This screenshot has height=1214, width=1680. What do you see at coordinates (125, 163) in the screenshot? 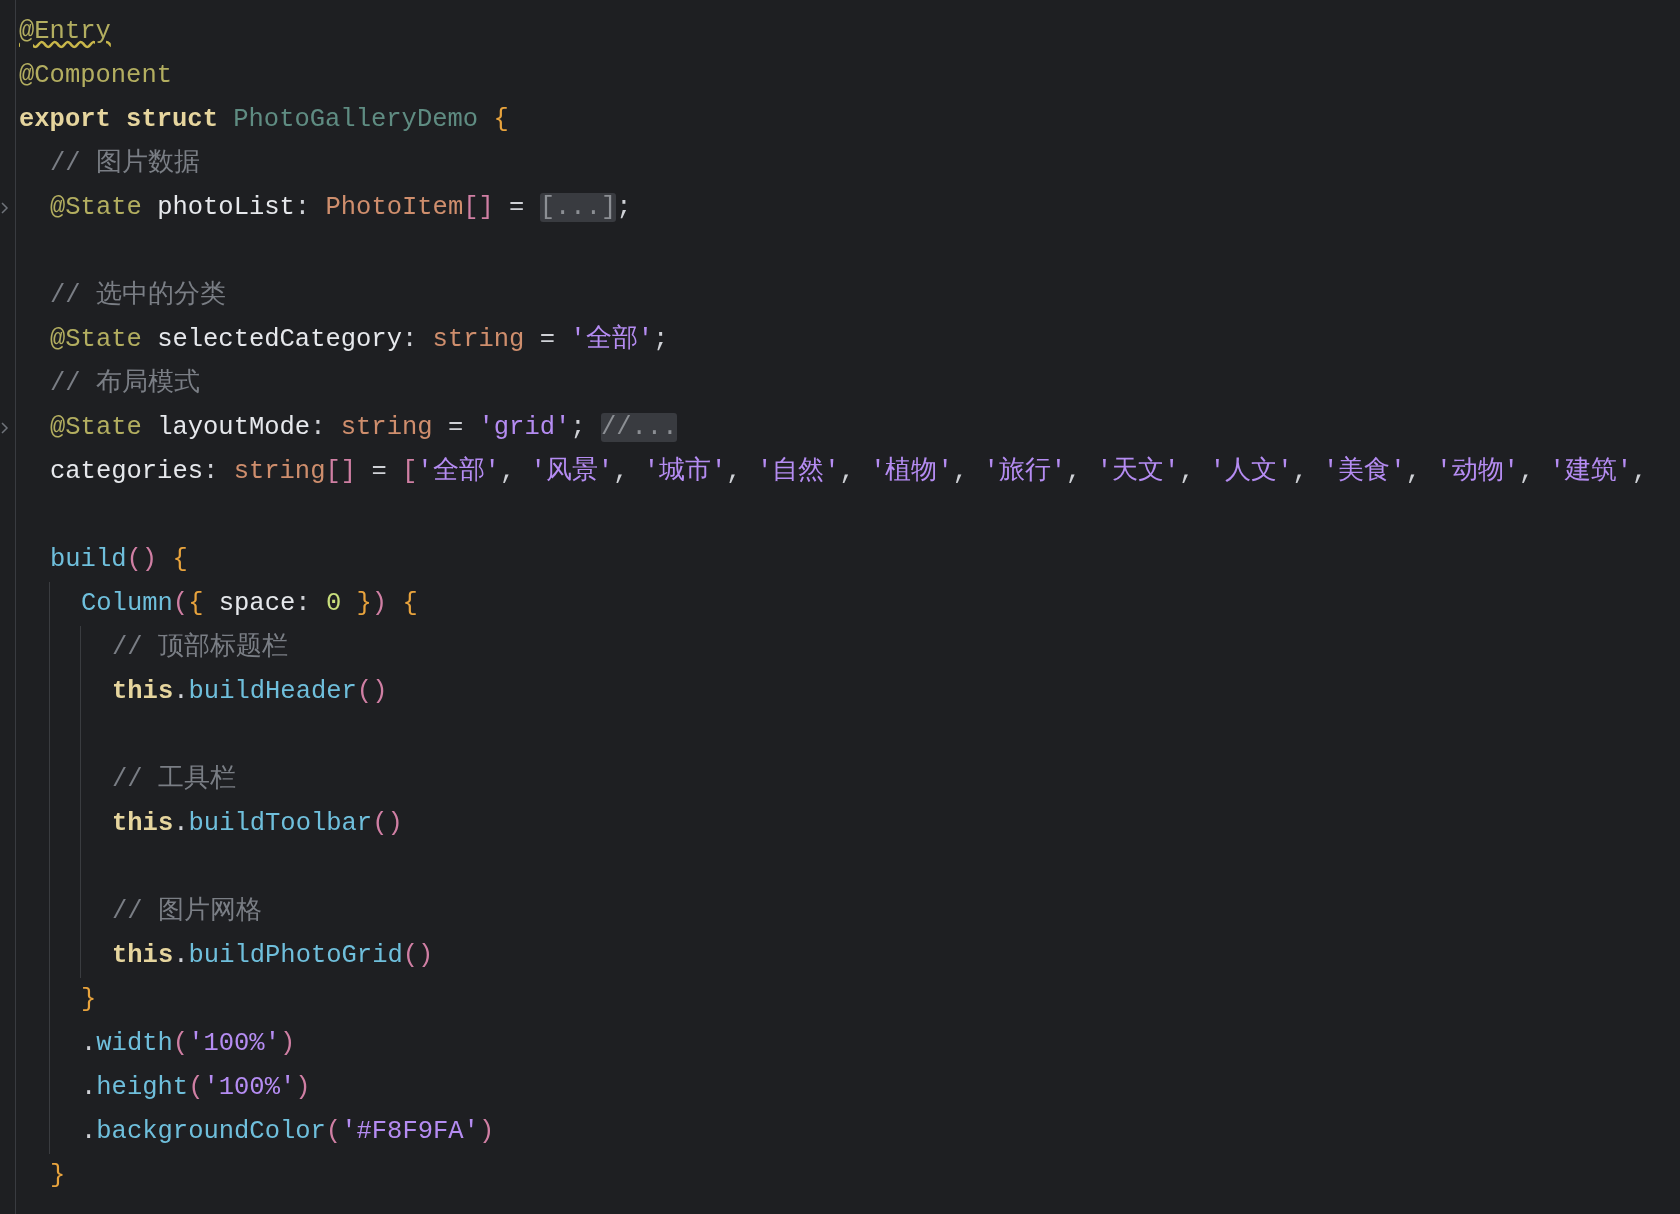
I see `code-line: // 图片数据` at bounding box center [125, 163].